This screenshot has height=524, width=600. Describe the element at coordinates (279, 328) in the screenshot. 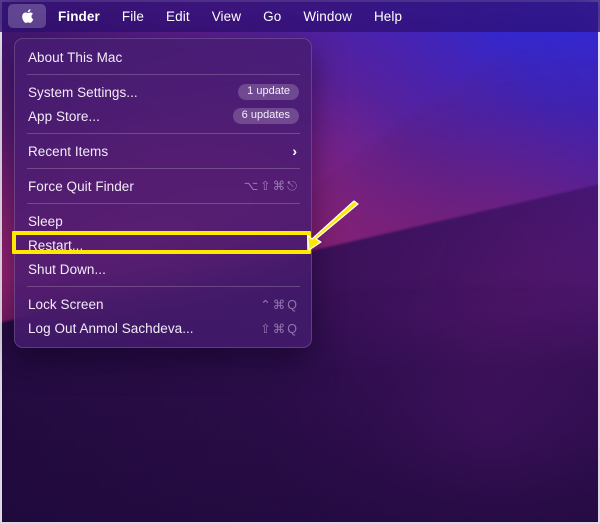

I see `log-out-shortcut: ⇧⌘Q` at that location.